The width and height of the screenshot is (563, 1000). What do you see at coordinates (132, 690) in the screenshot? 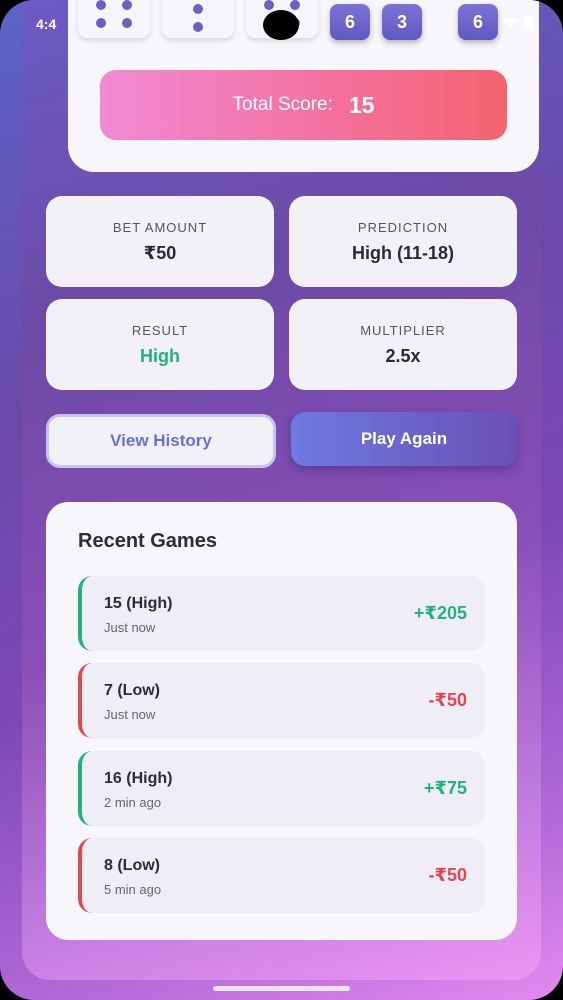
I see `game-score: 7 (Low)` at bounding box center [132, 690].